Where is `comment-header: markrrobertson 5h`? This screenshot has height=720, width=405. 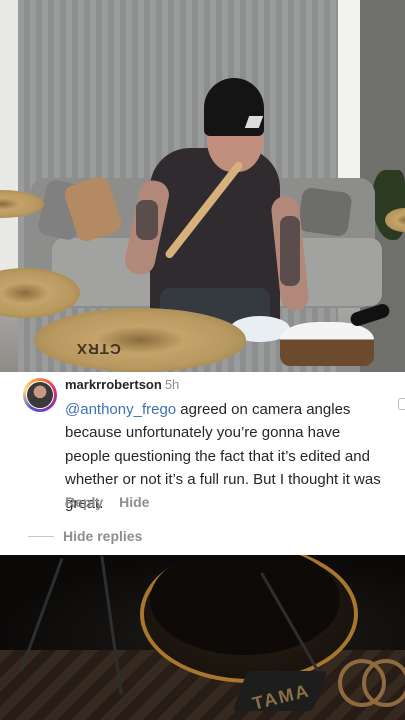
comment-header: markrrobertson 5h is located at coordinates (122, 385).